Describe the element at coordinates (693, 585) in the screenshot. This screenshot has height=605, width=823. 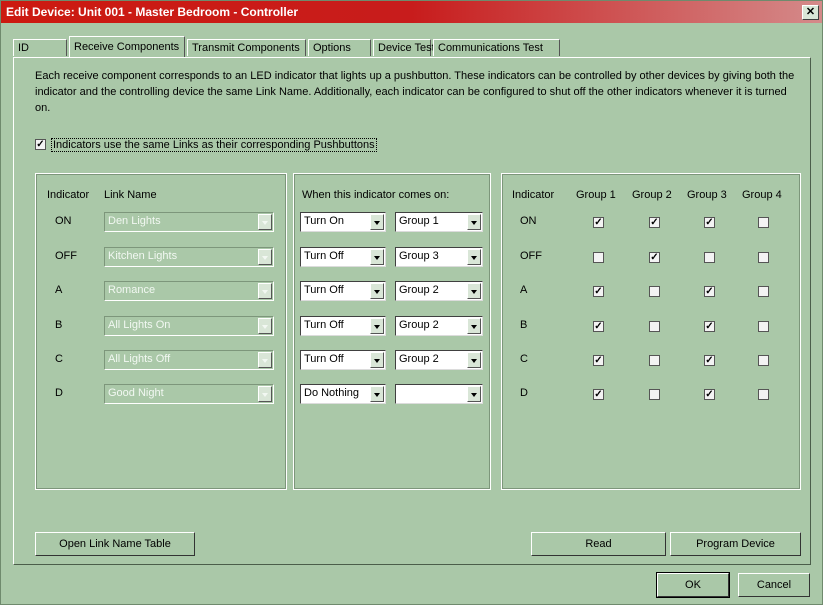
I see `ok-button: OK` at that location.